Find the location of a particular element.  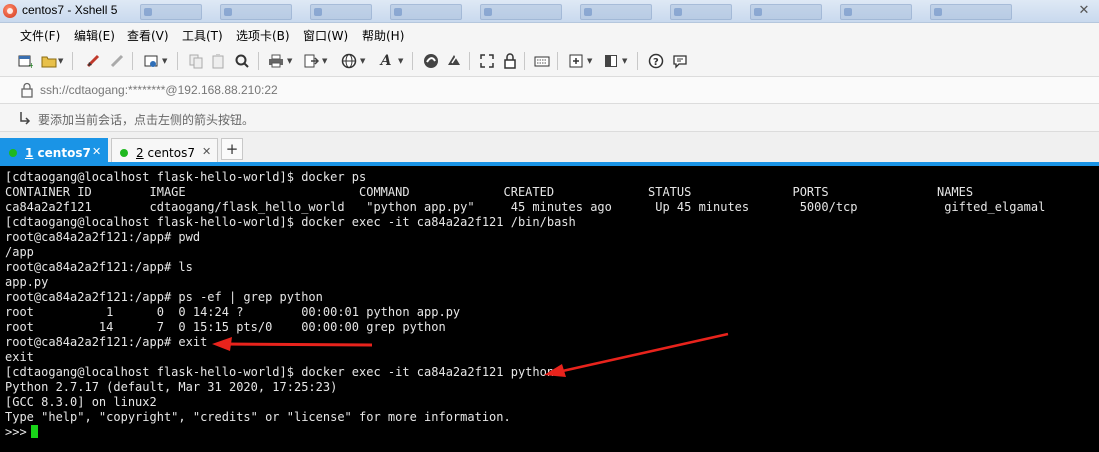

help-icon: ? is located at coordinates (656, 61).